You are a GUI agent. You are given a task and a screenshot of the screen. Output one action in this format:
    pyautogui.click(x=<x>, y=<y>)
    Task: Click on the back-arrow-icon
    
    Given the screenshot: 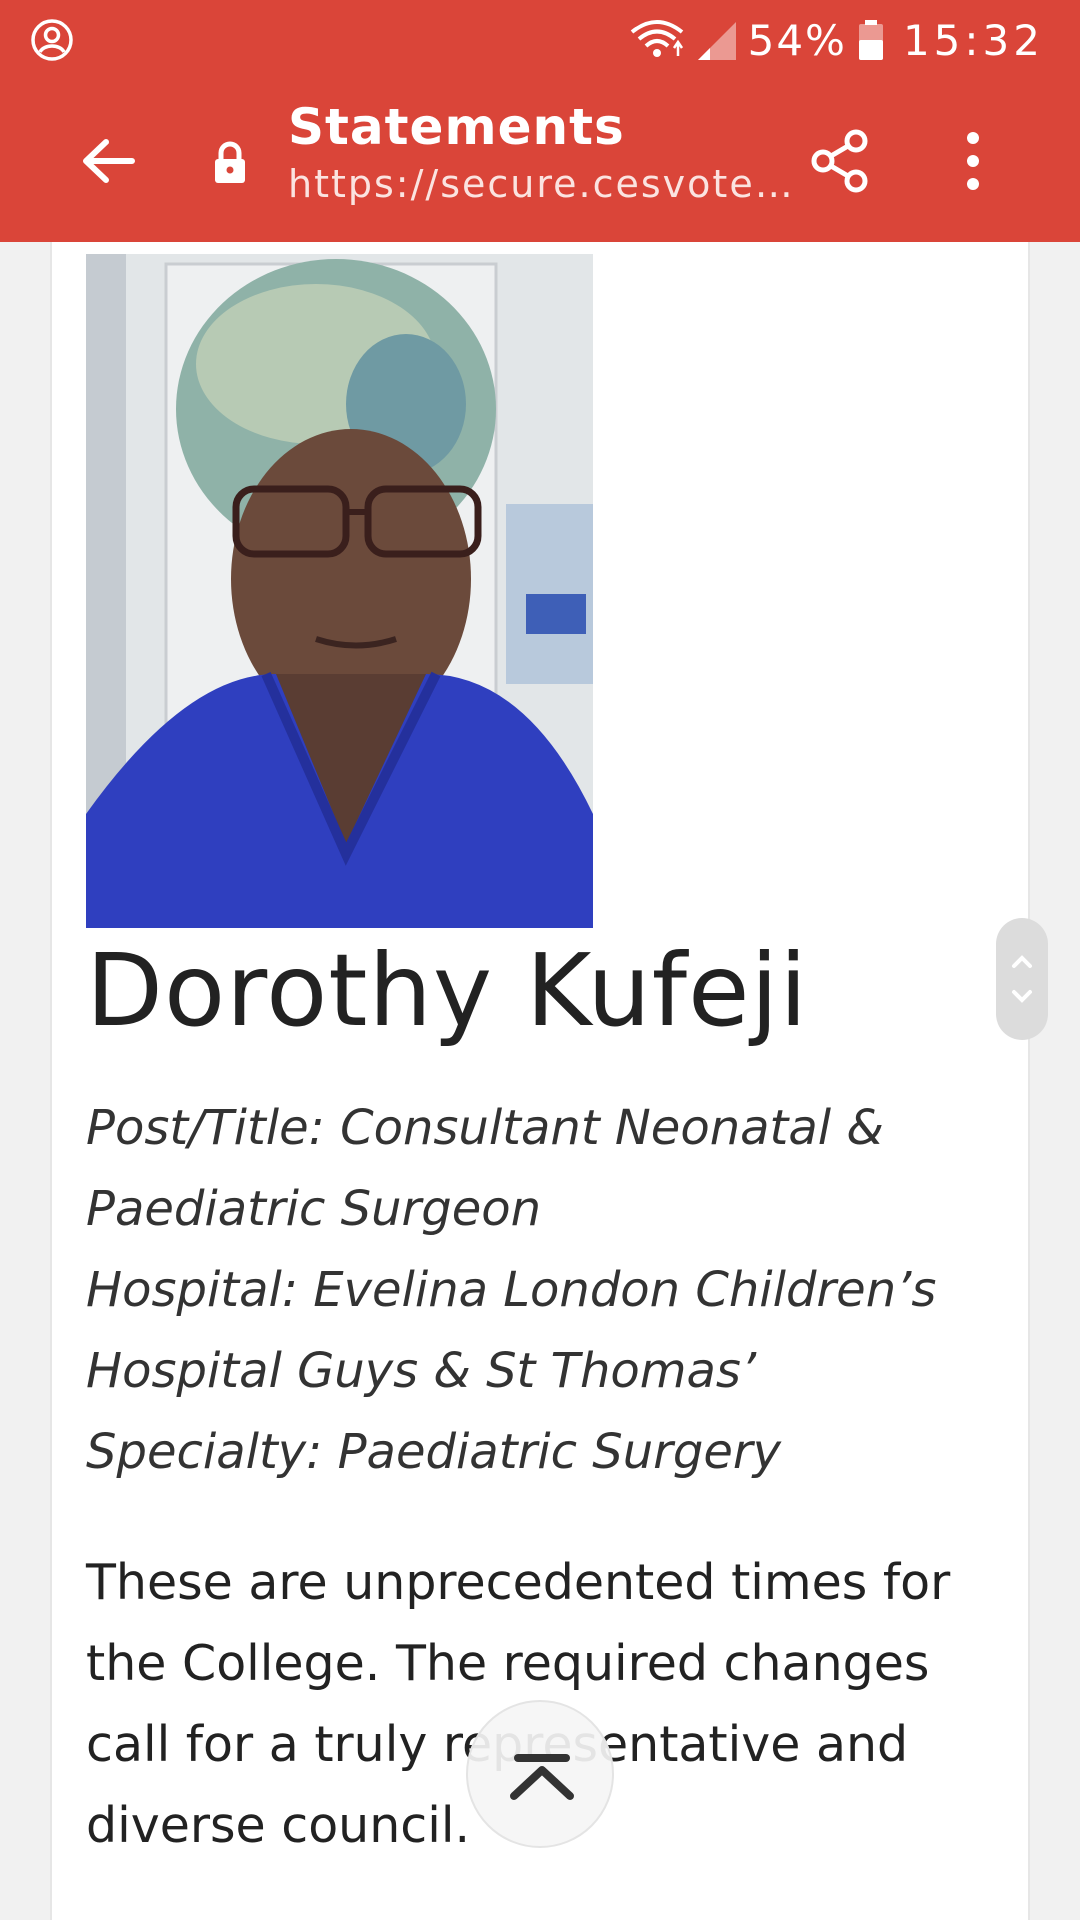 What is the action you would take?
    pyautogui.click(x=109, y=161)
    